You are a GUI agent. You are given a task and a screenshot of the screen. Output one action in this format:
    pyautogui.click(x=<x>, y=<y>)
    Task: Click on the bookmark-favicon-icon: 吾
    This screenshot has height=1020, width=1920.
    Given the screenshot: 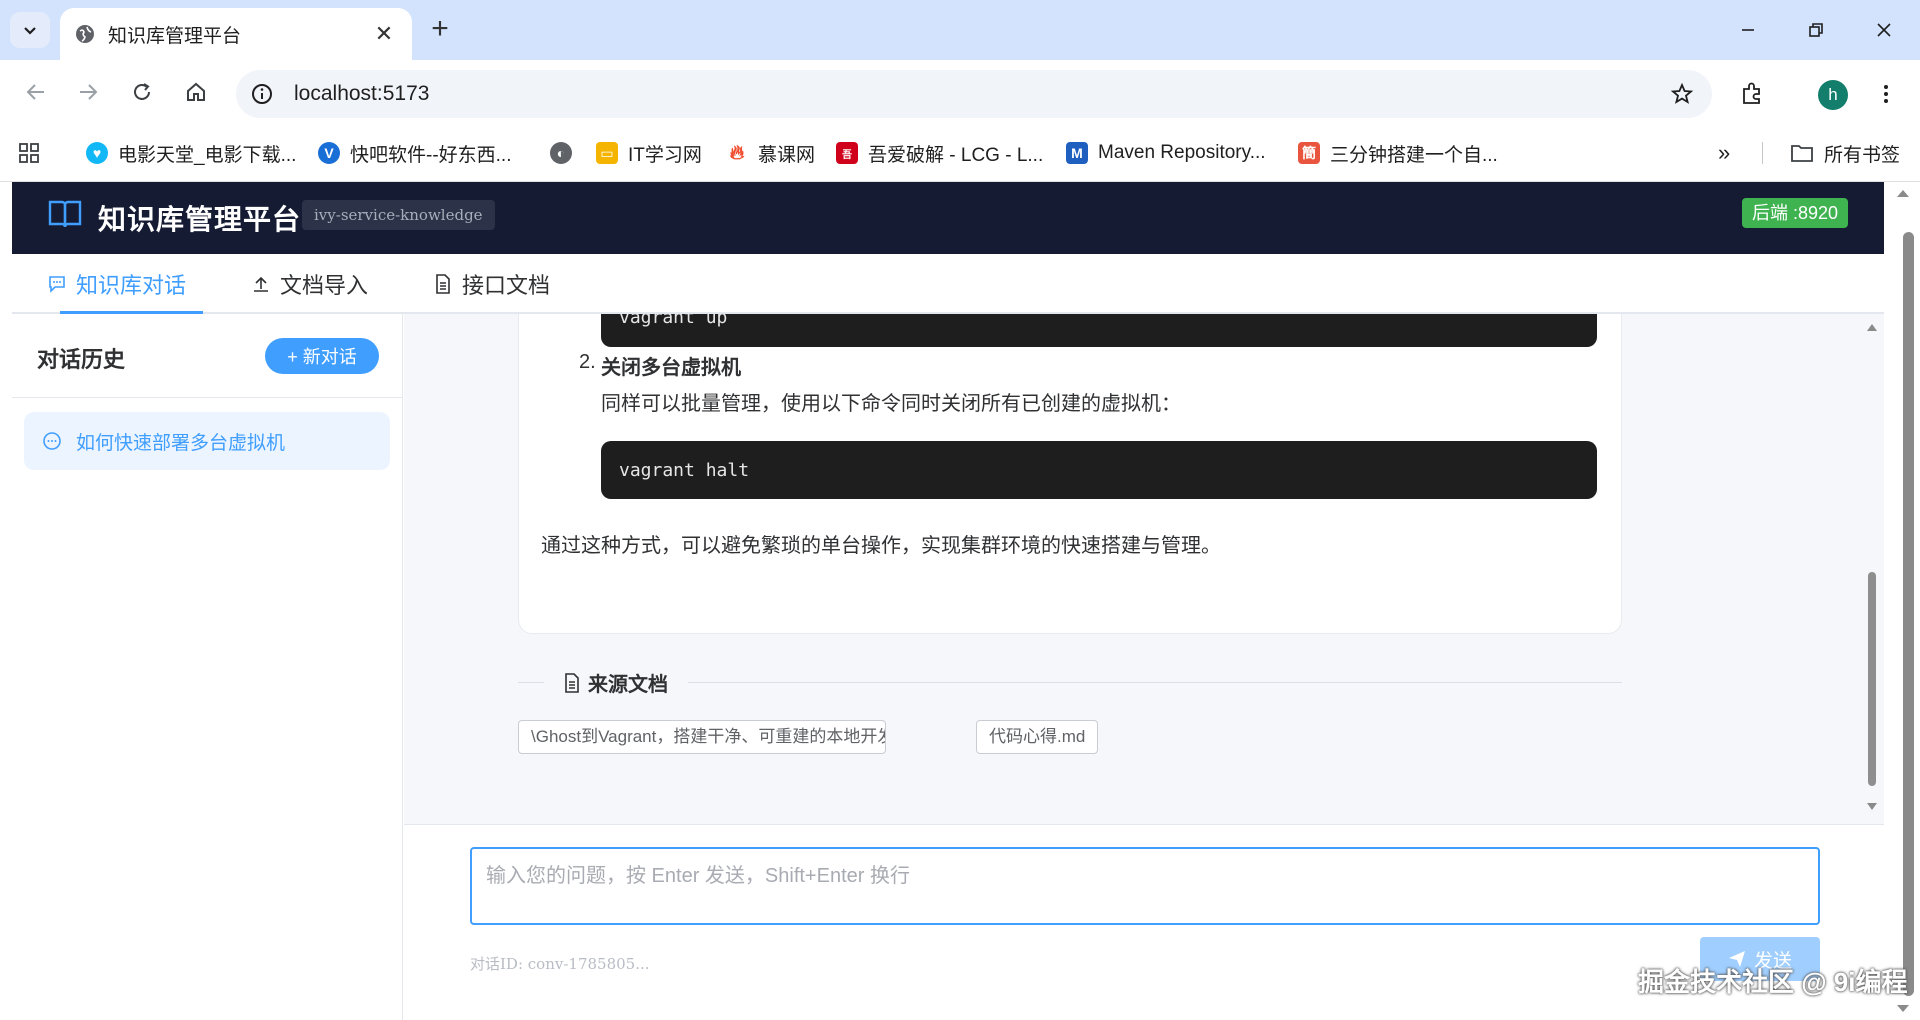 What is the action you would take?
    pyautogui.click(x=847, y=153)
    